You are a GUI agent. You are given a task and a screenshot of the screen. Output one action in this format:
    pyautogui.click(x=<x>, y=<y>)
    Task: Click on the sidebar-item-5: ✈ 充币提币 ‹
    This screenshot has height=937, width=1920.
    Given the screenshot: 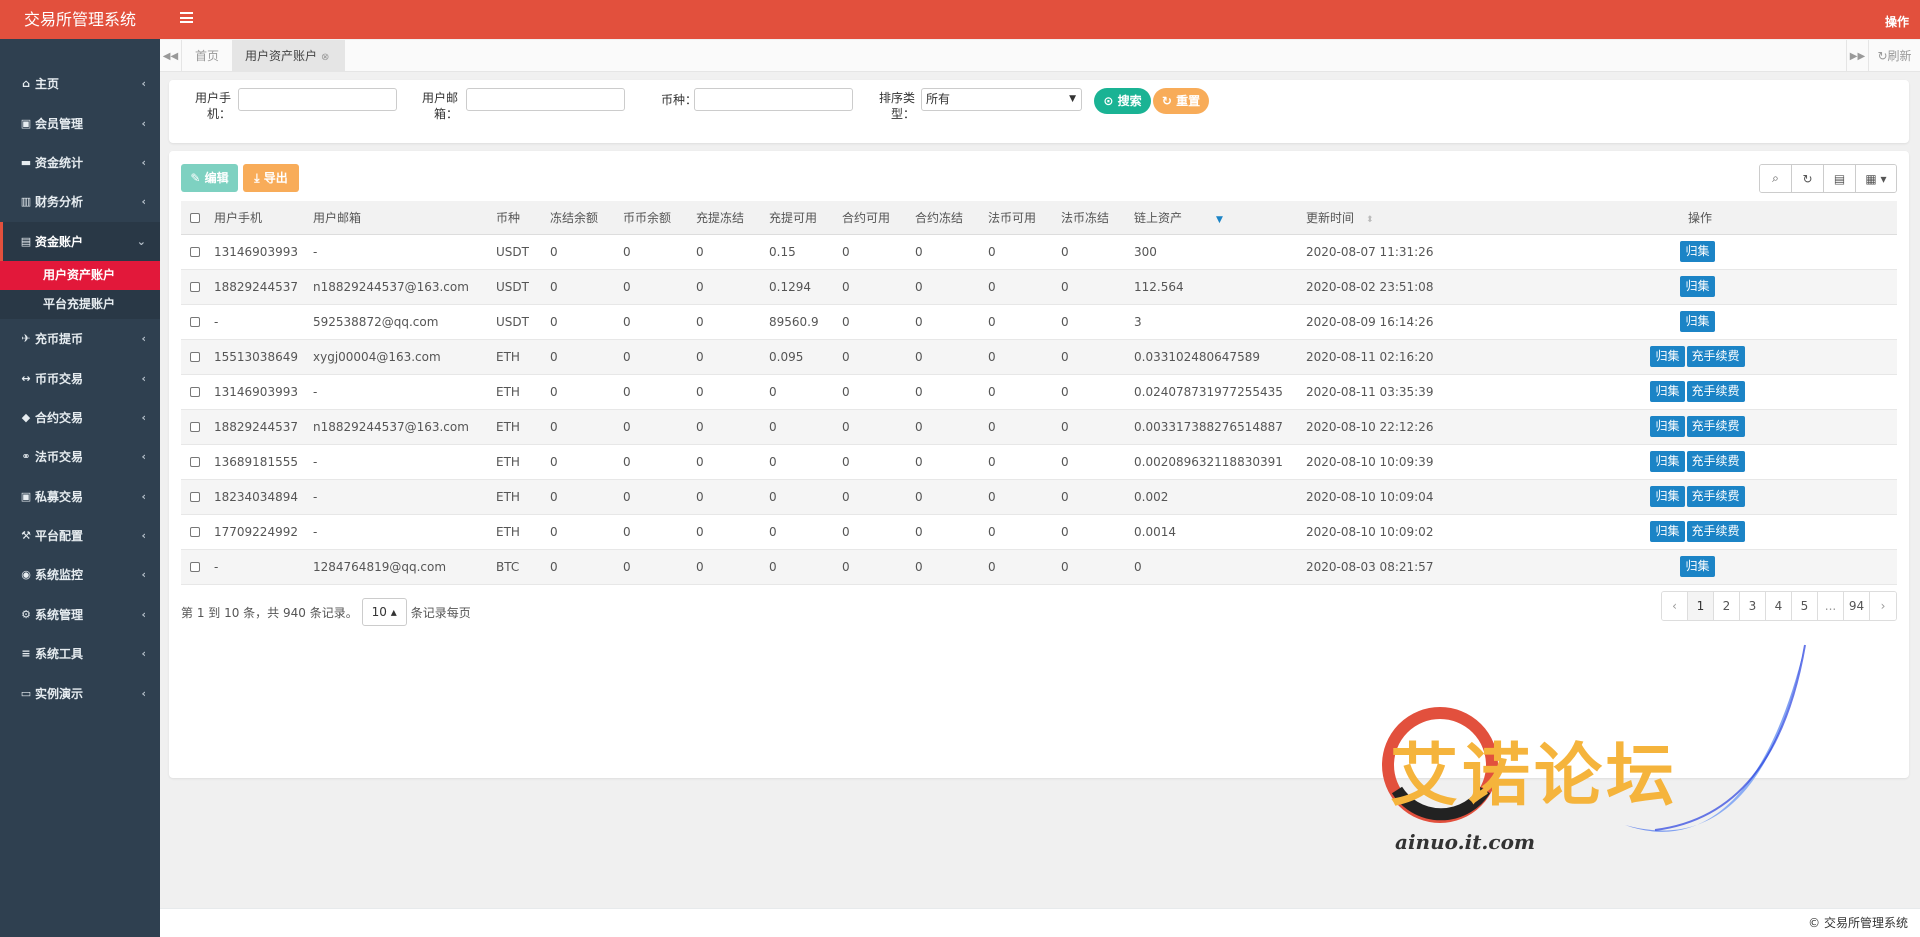 What is the action you would take?
    pyautogui.click(x=80, y=338)
    